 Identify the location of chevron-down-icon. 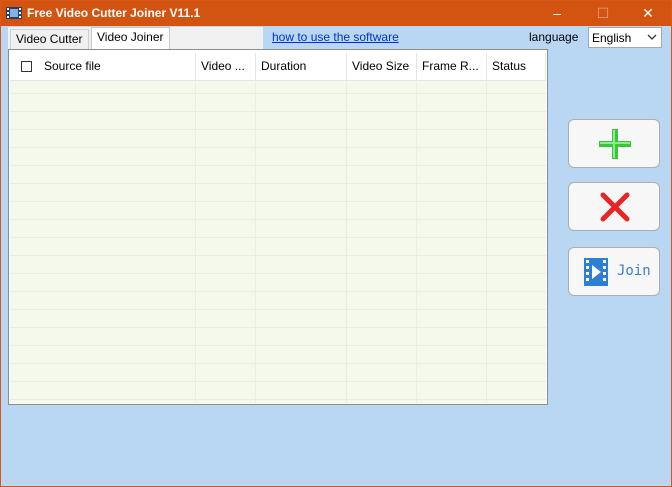
(652, 37).